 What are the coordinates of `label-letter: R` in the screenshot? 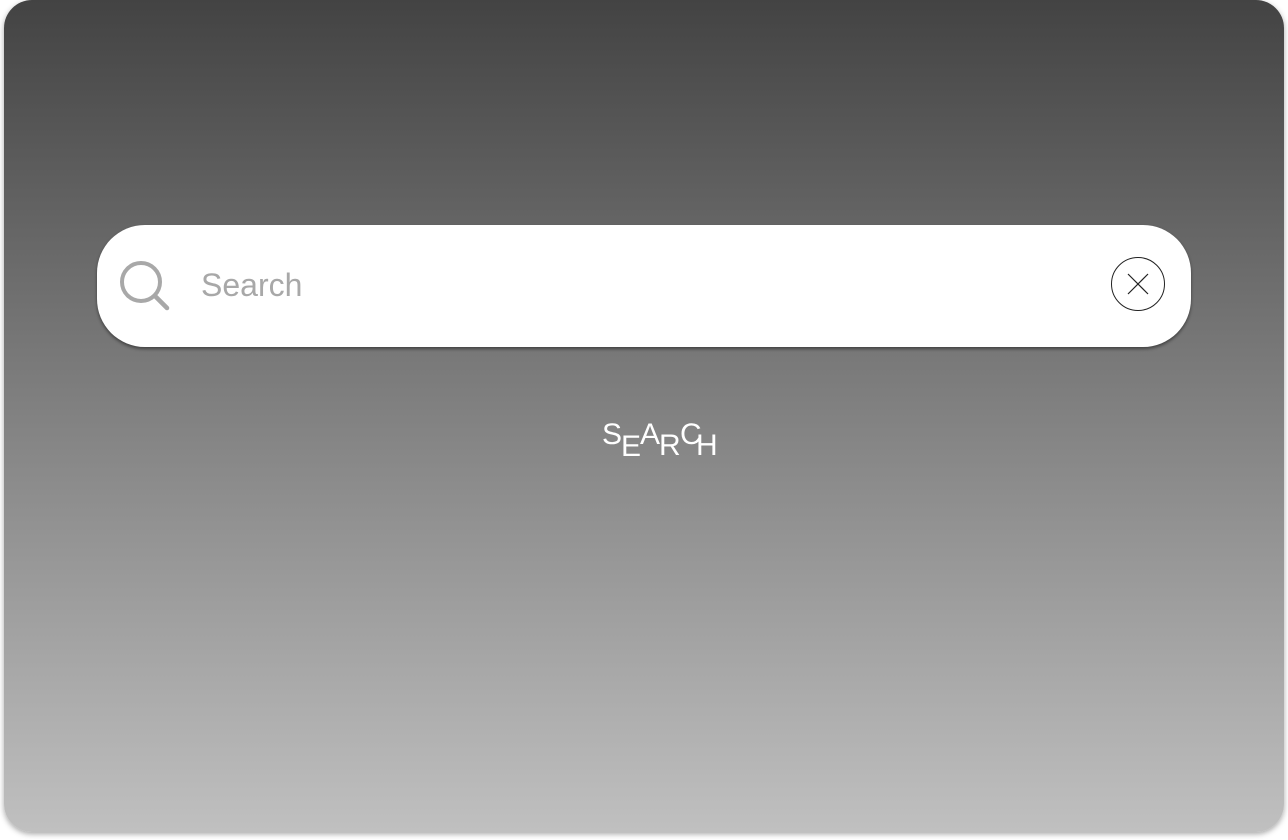 It's located at (670, 445).